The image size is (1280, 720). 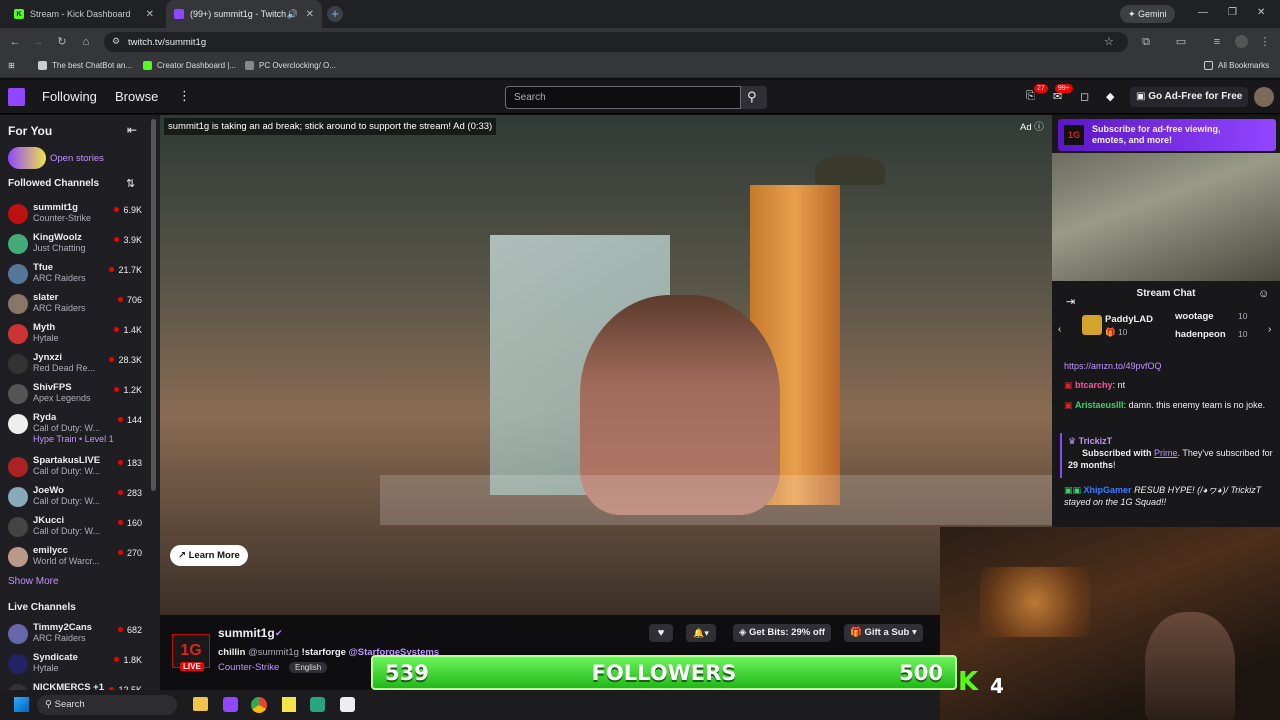 What do you see at coordinates (1265, 42) in the screenshot?
I see `menu-icon: ⋮` at bounding box center [1265, 42].